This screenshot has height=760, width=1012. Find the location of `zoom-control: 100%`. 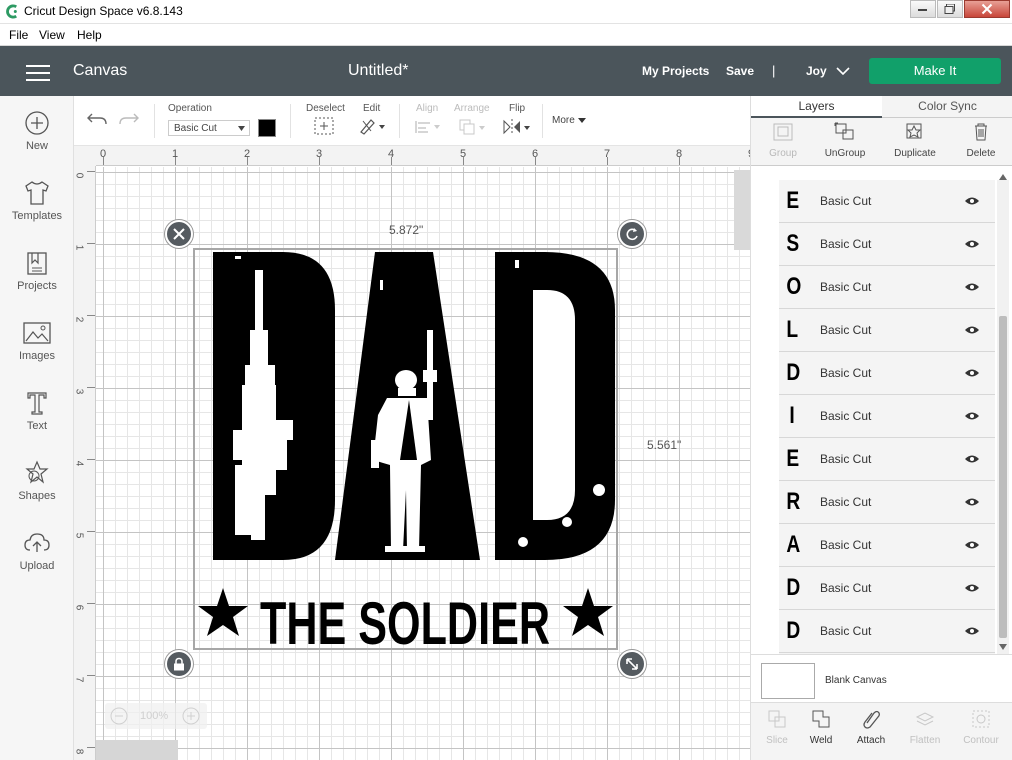

zoom-control: 100% is located at coordinates (156, 716).